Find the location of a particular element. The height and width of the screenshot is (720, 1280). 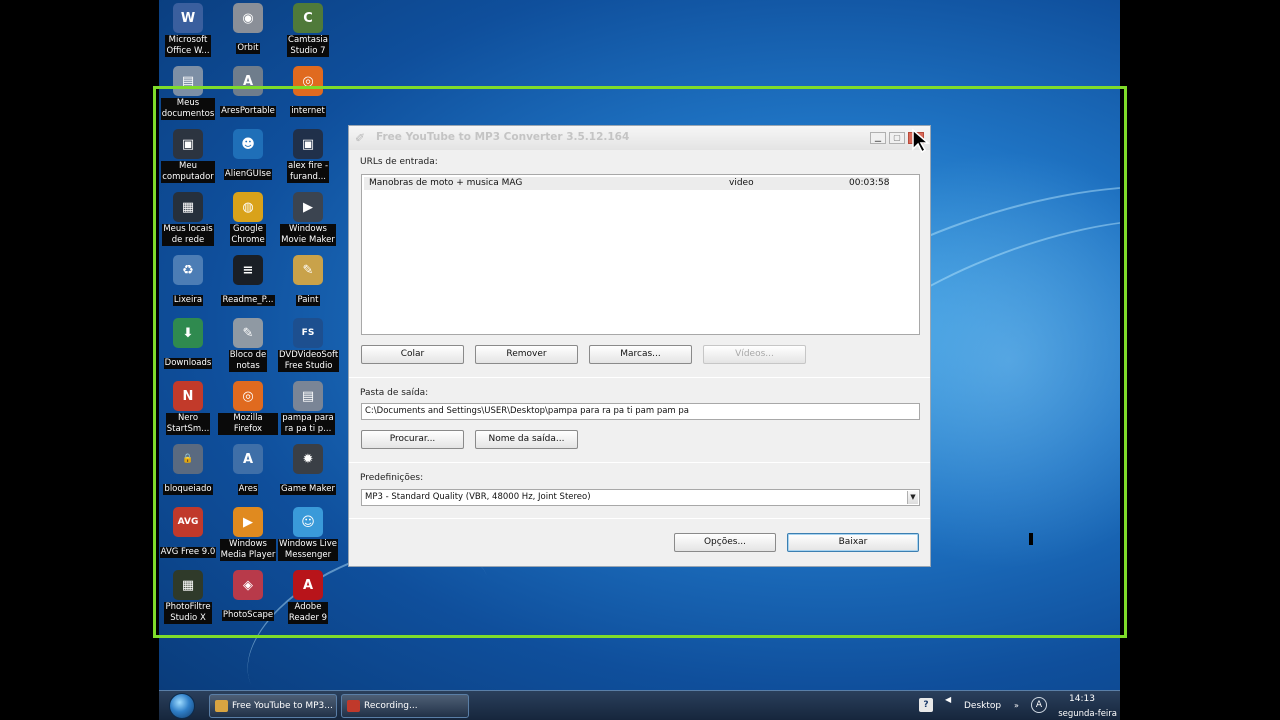

notepad-icon: ✎ is located at coordinates (248, 333).